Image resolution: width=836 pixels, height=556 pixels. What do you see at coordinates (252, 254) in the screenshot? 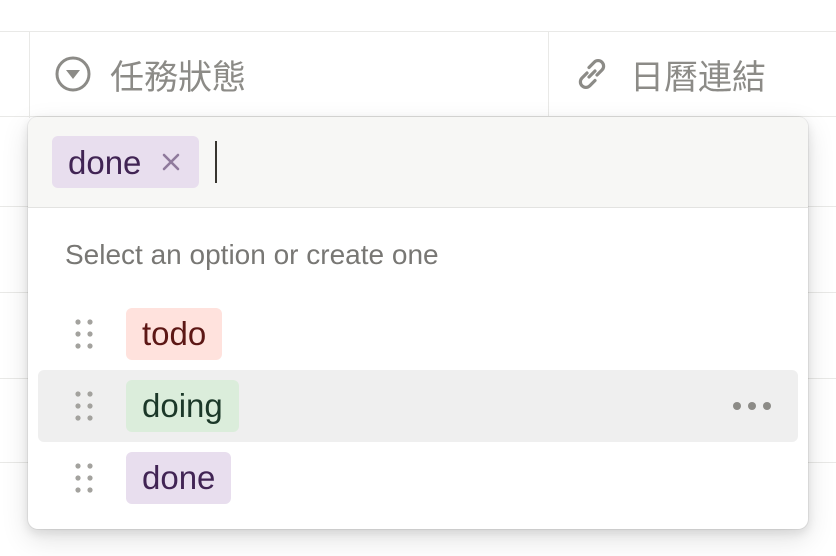
I see `options-hint: Select an option or create one` at bounding box center [252, 254].